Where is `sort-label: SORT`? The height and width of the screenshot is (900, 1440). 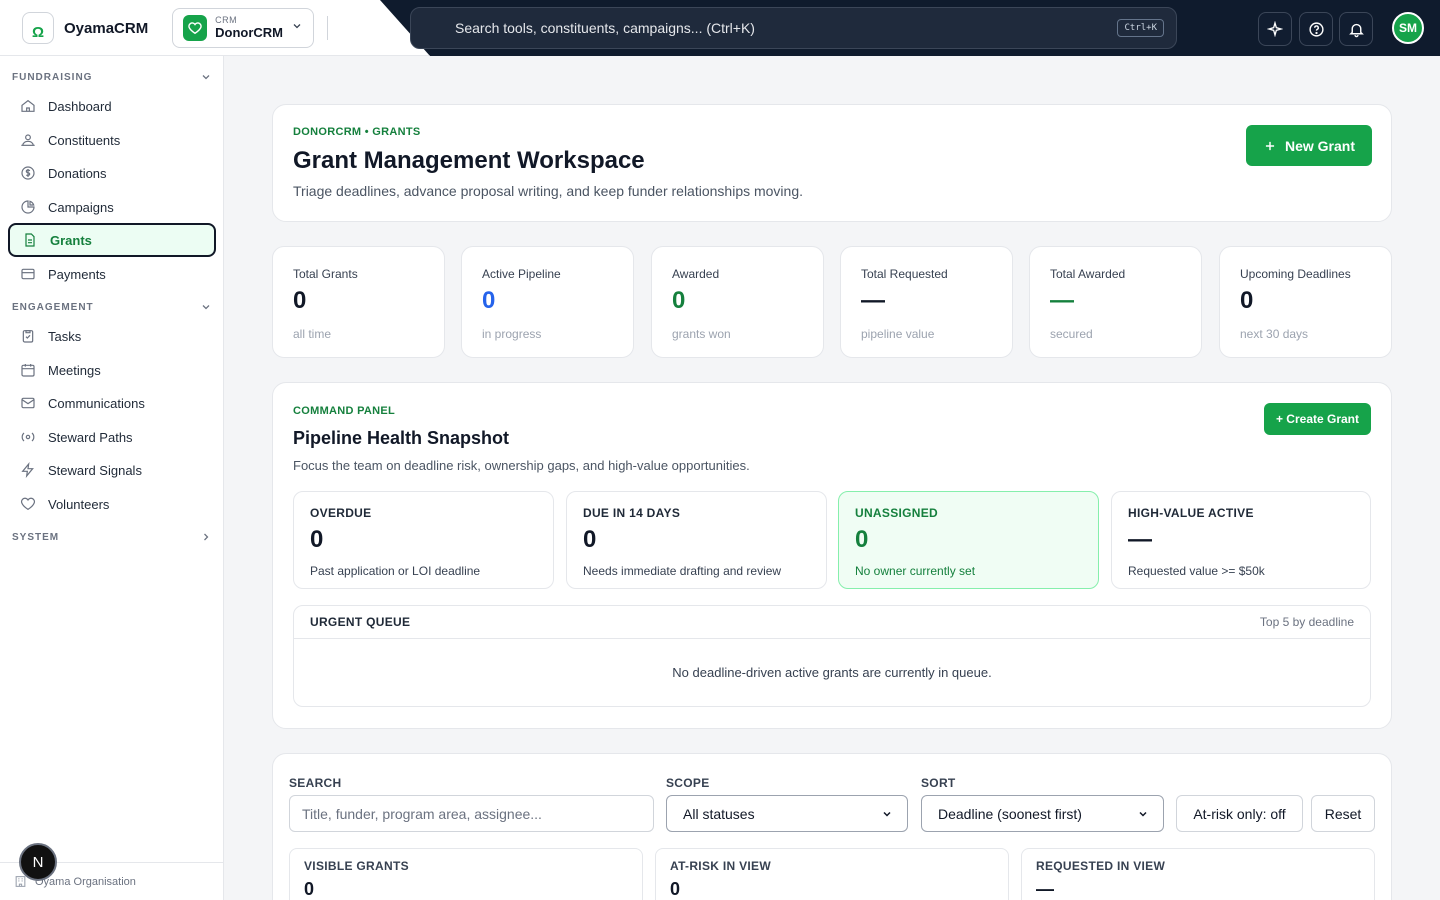 sort-label: SORT is located at coordinates (938, 783).